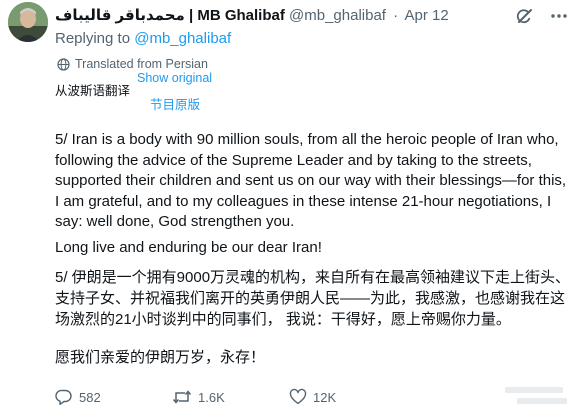  What do you see at coordinates (93, 38) in the screenshot?
I see `replying-to-prefix: Replying to` at bounding box center [93, 38].